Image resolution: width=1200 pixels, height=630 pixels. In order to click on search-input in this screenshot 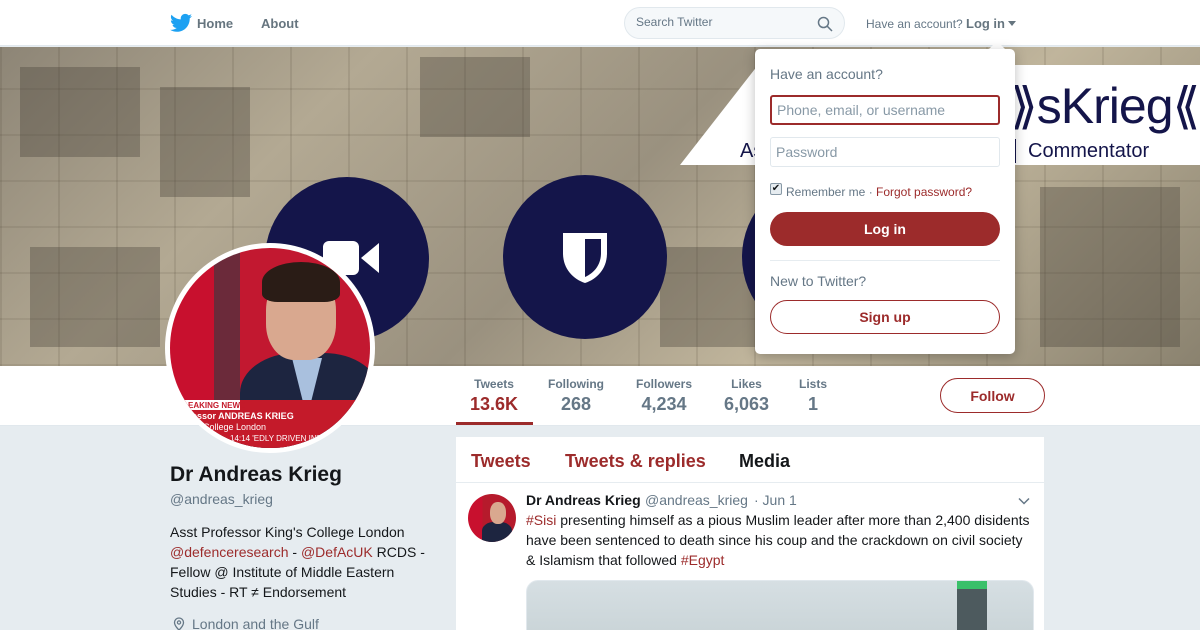, I will do `click(721, 22)`.